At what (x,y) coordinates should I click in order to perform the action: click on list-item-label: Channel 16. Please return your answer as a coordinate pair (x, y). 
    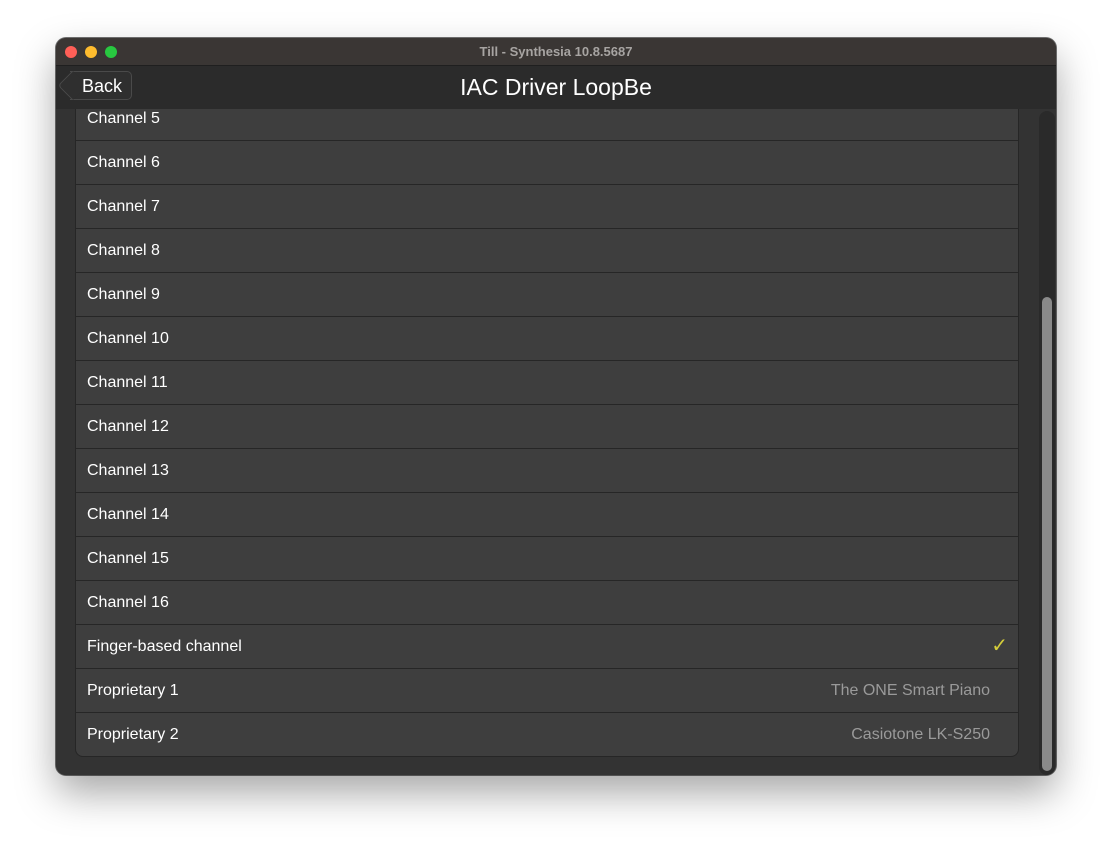
    Looking at the image, I should click on (128, 602).